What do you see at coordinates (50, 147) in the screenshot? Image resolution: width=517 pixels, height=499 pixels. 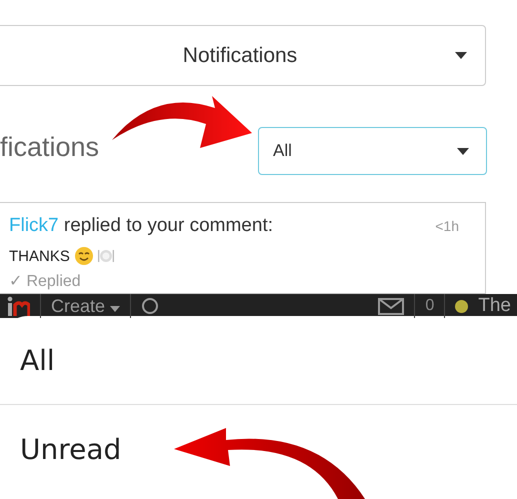 I see `page-heading: fications` at bounding box center [50, 147].